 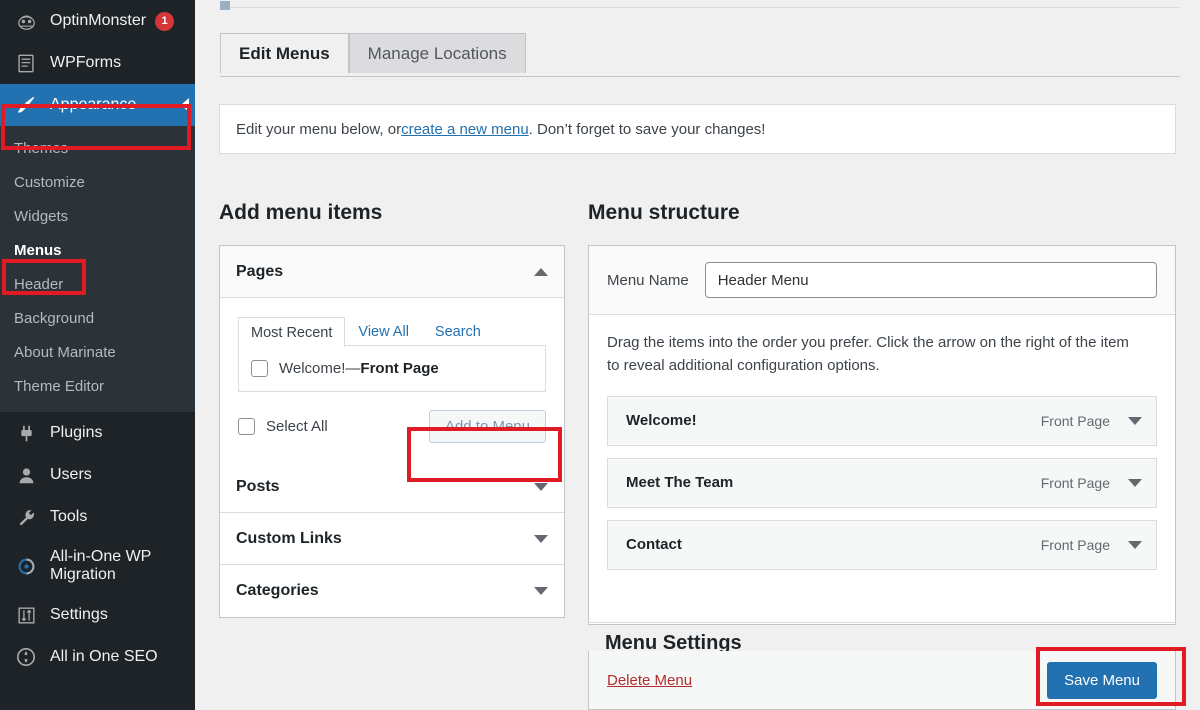 What do you see at coordinates (97, 217) in the screenshot?
I see `sidebar-subitem-widgets: Widgets` at bounding box center [97, 217].